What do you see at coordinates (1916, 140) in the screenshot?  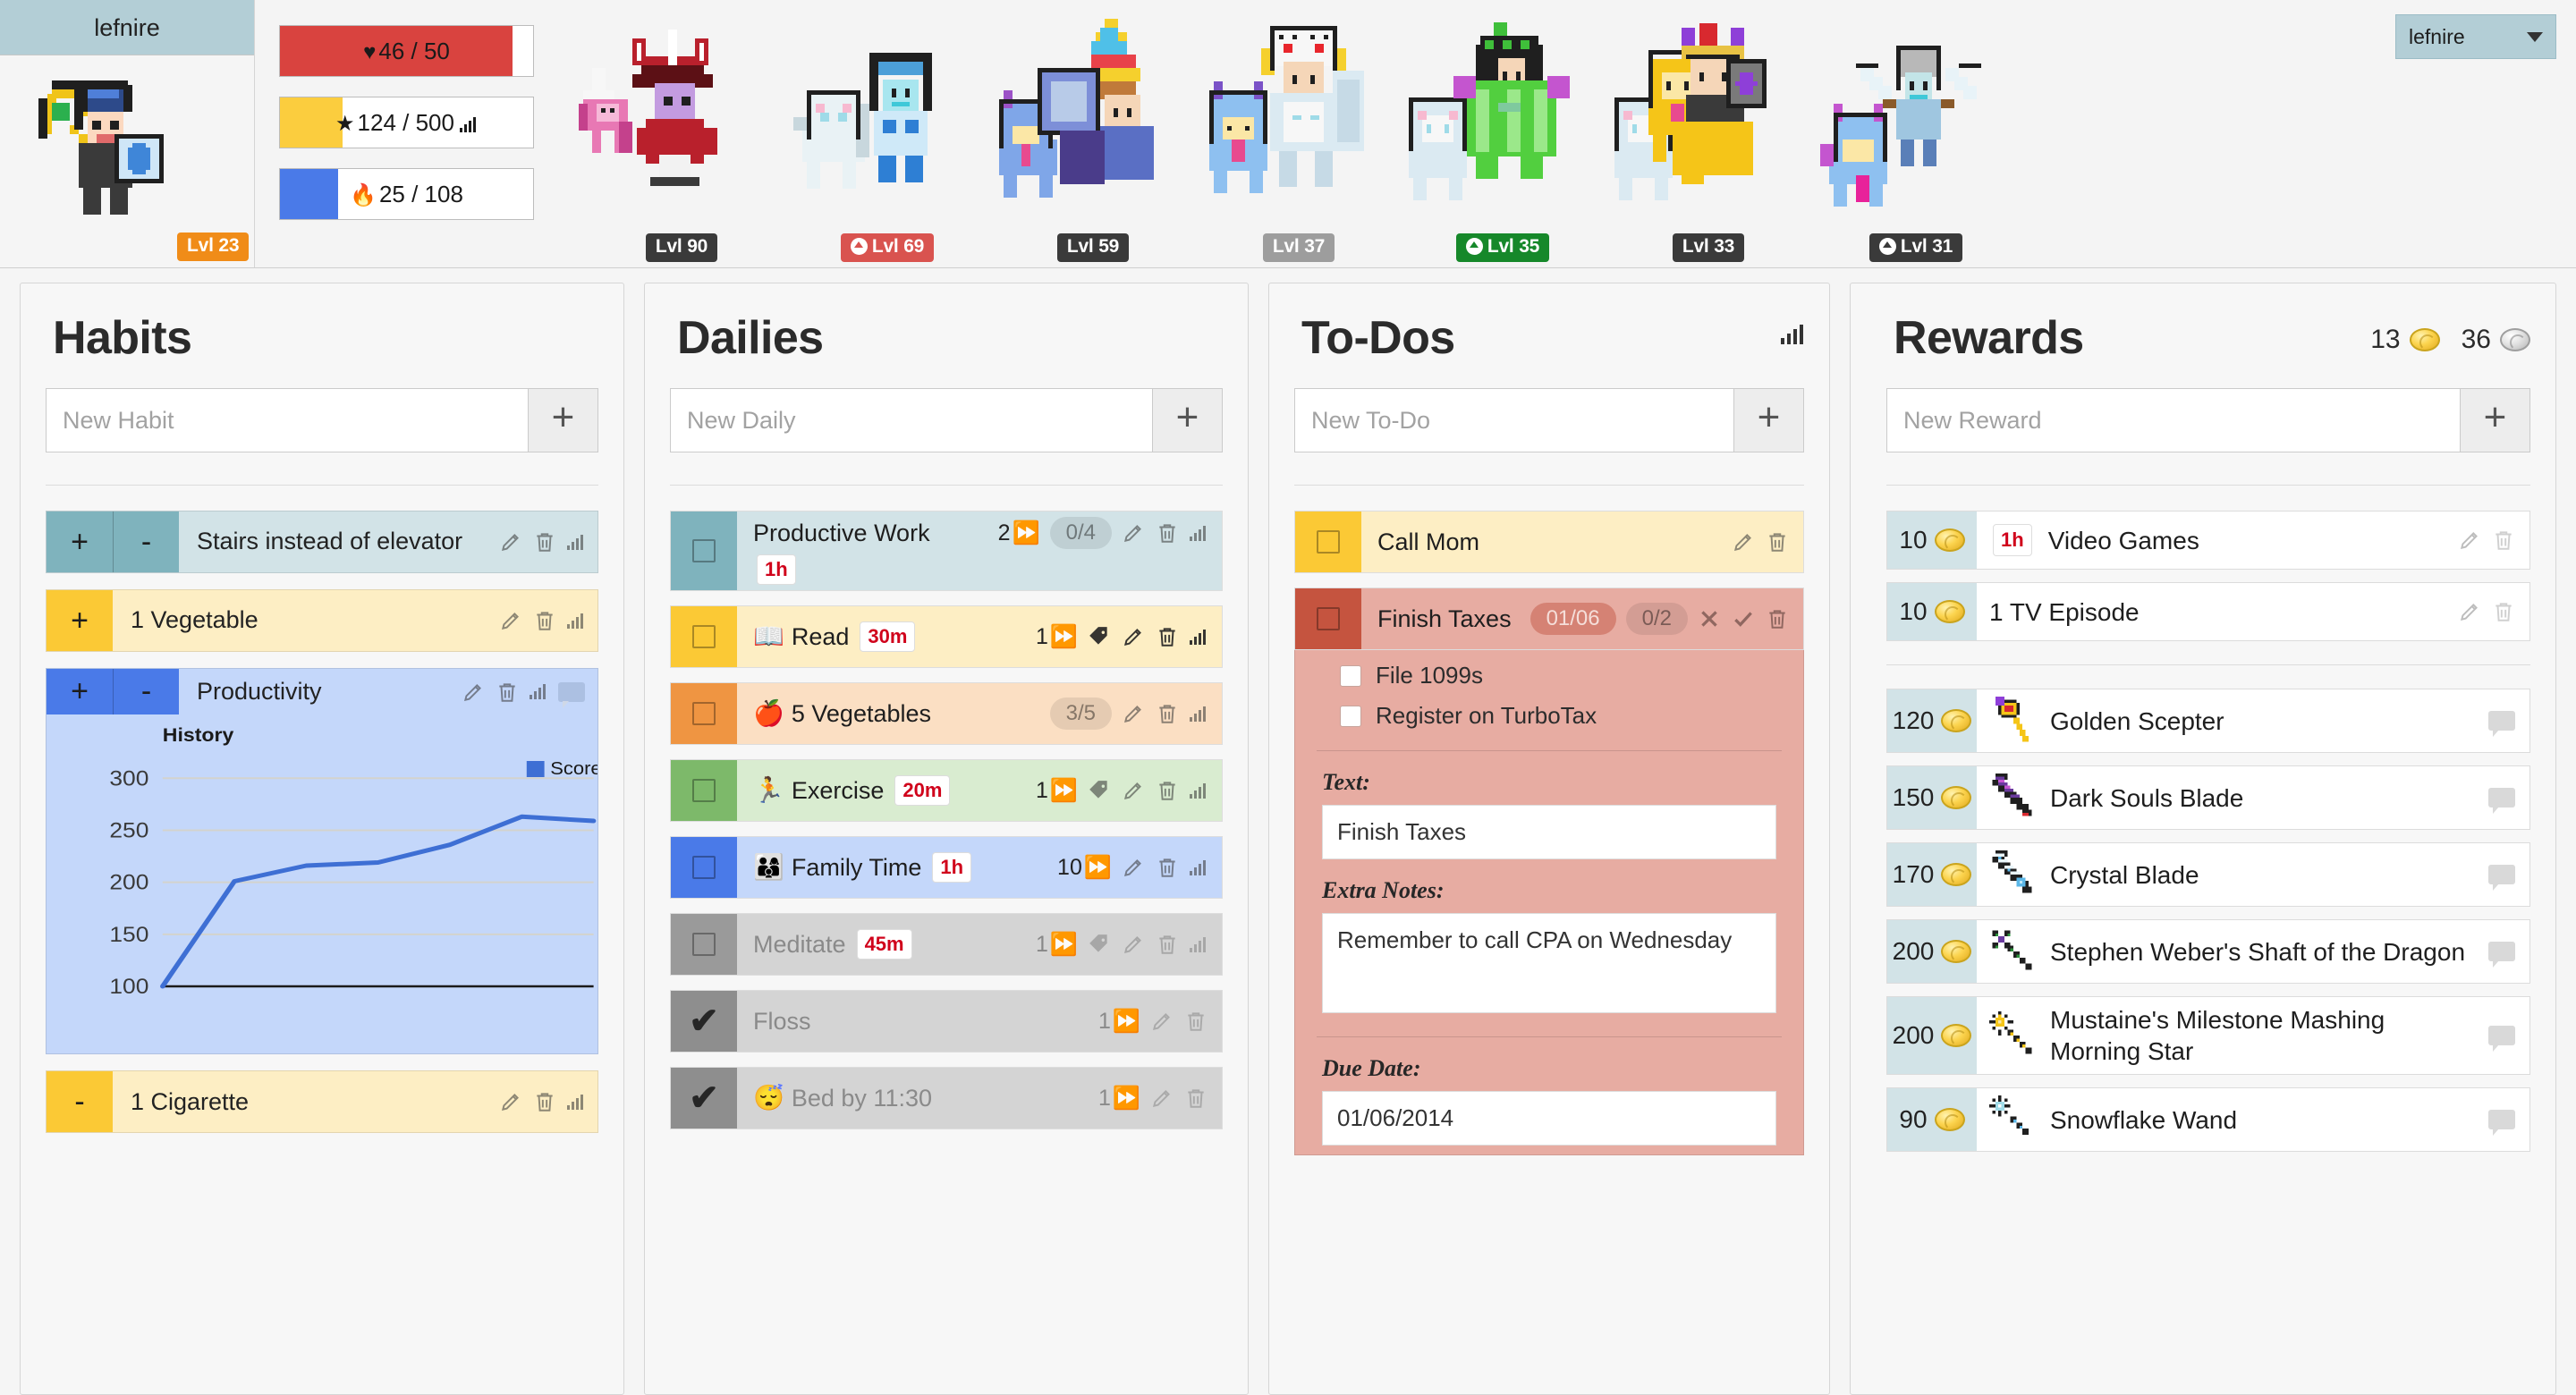 I see `party-member: Lvl 31` at bounding box center [1916, 140].